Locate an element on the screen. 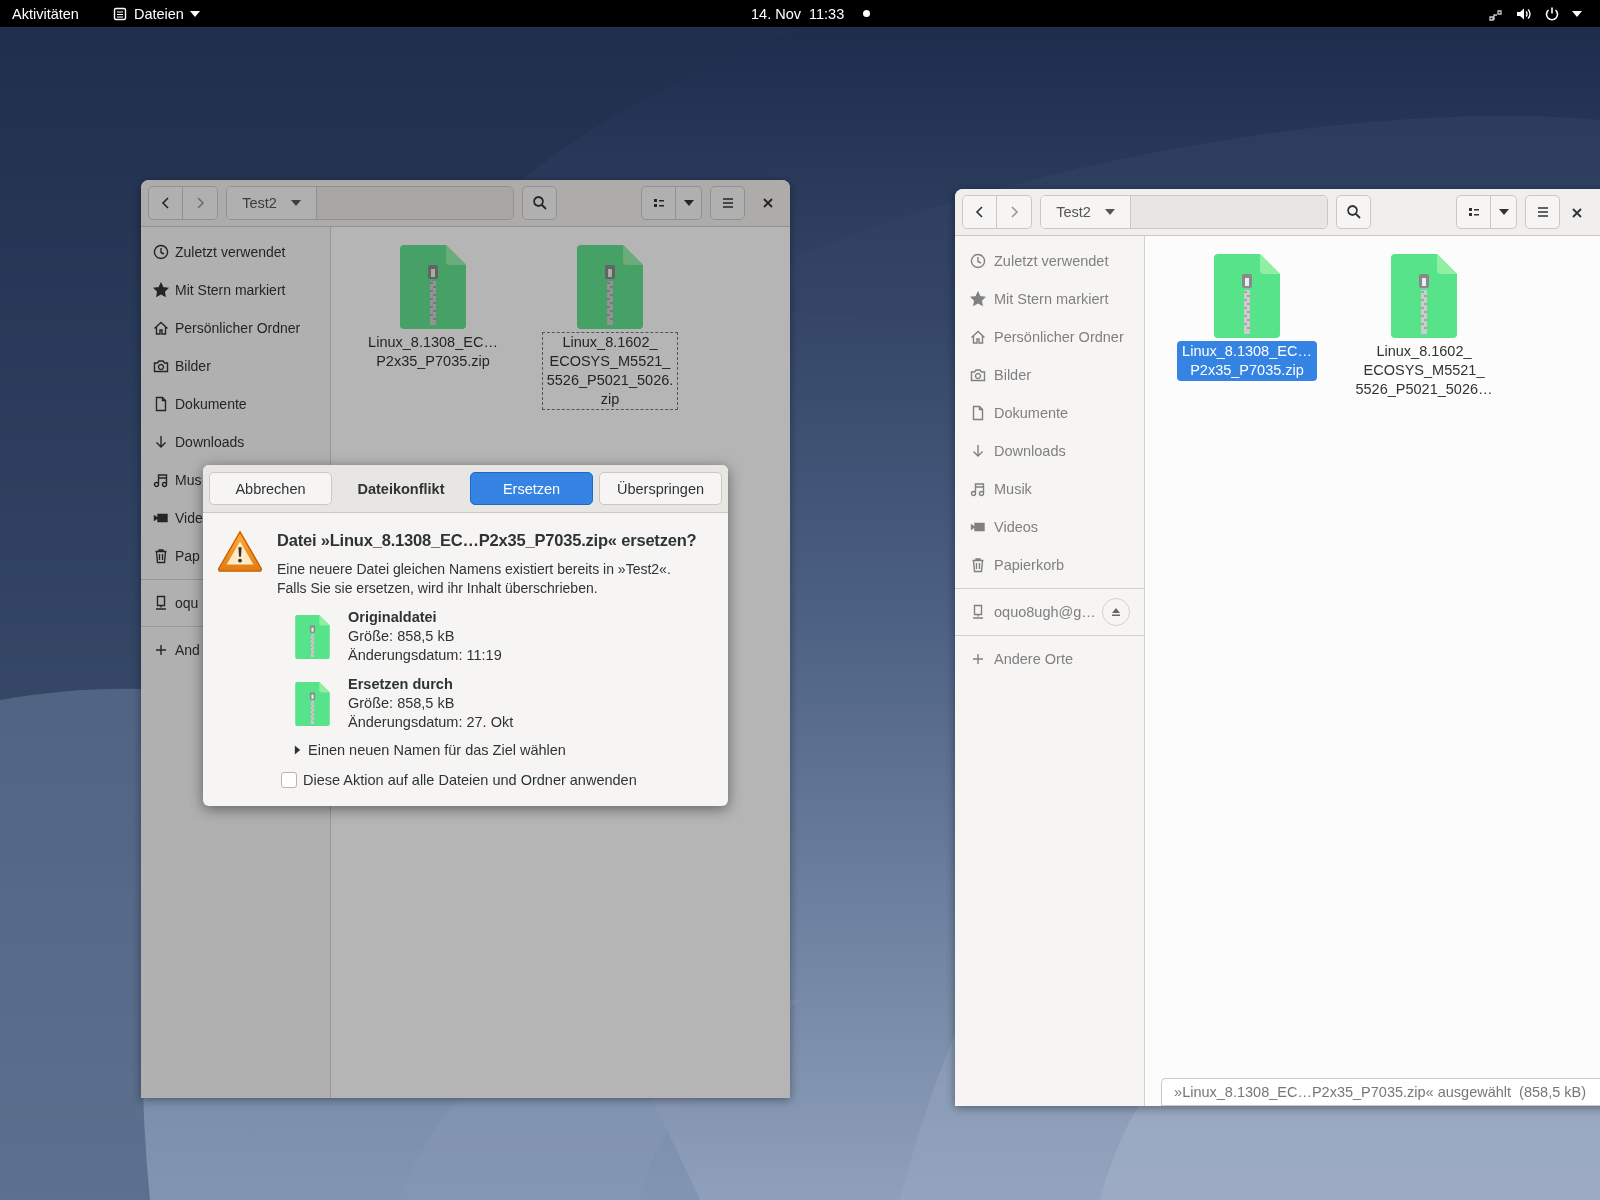  file-label: Originaldatei is located at coordinates (393, 617).